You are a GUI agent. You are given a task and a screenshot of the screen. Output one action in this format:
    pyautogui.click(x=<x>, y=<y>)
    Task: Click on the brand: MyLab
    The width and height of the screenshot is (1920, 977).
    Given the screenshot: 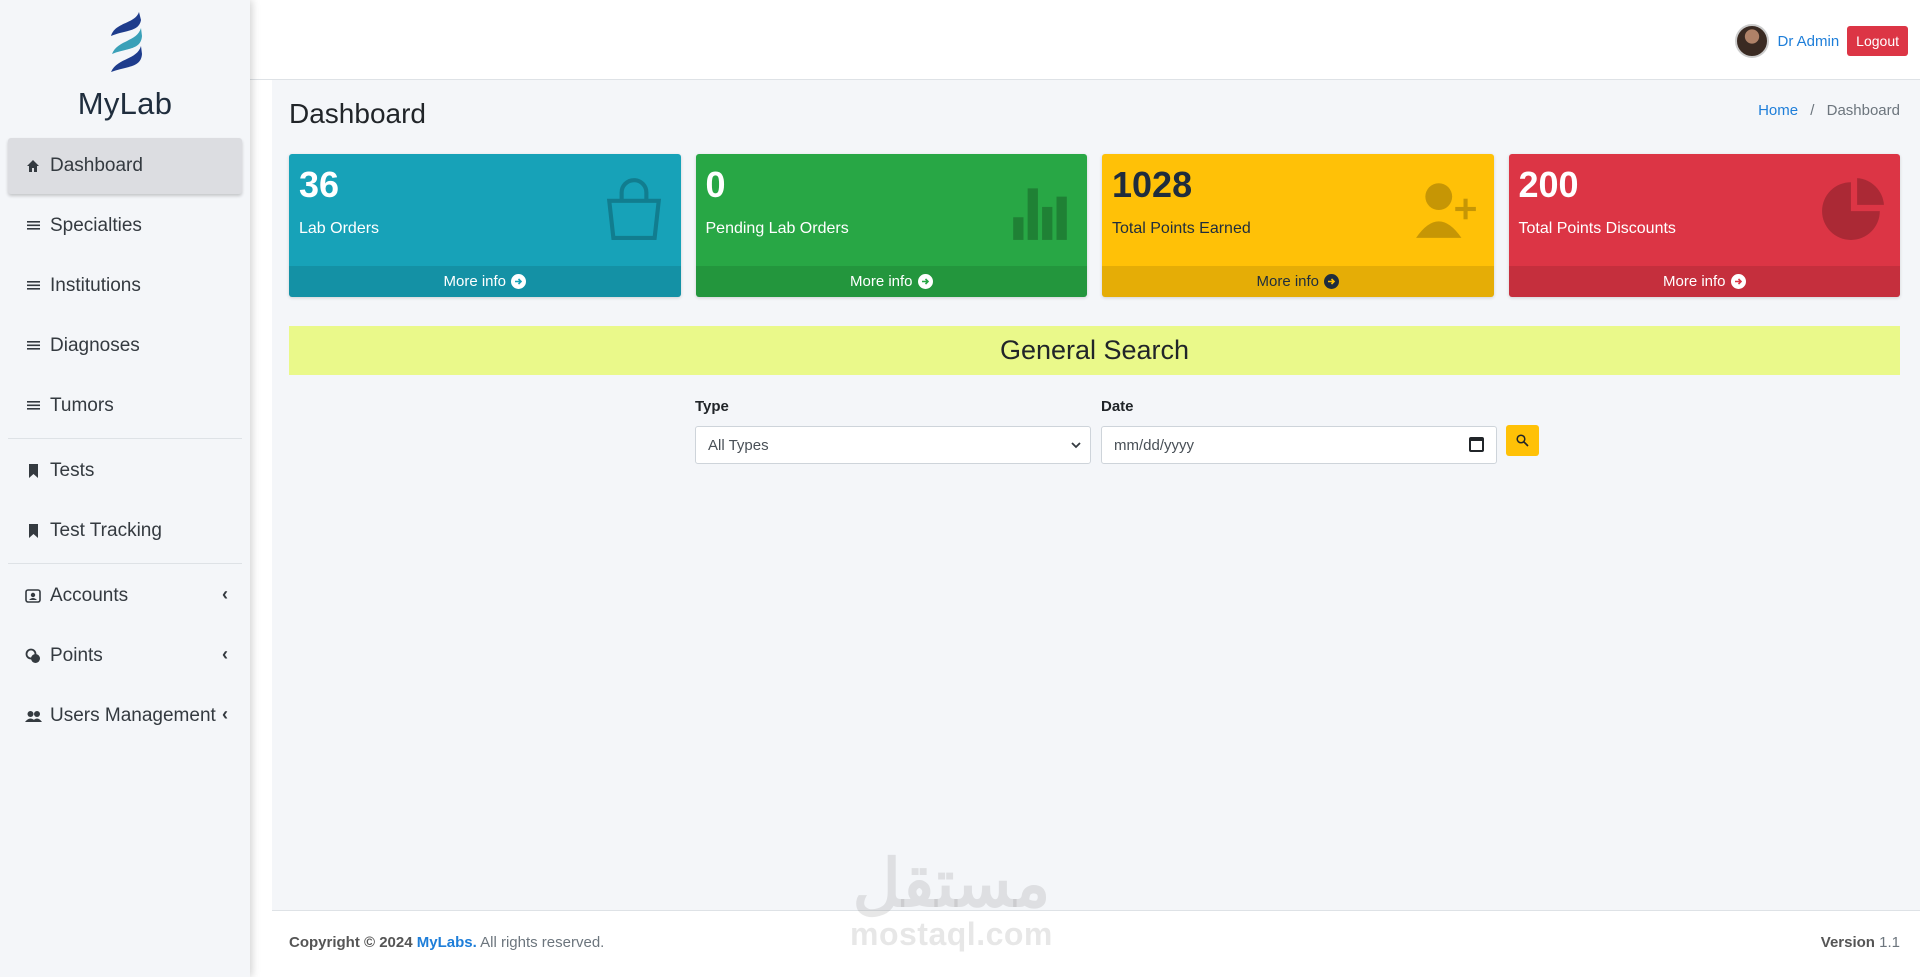 What is the action you would take?
    pyautogui.click(x=125, y=69)
    